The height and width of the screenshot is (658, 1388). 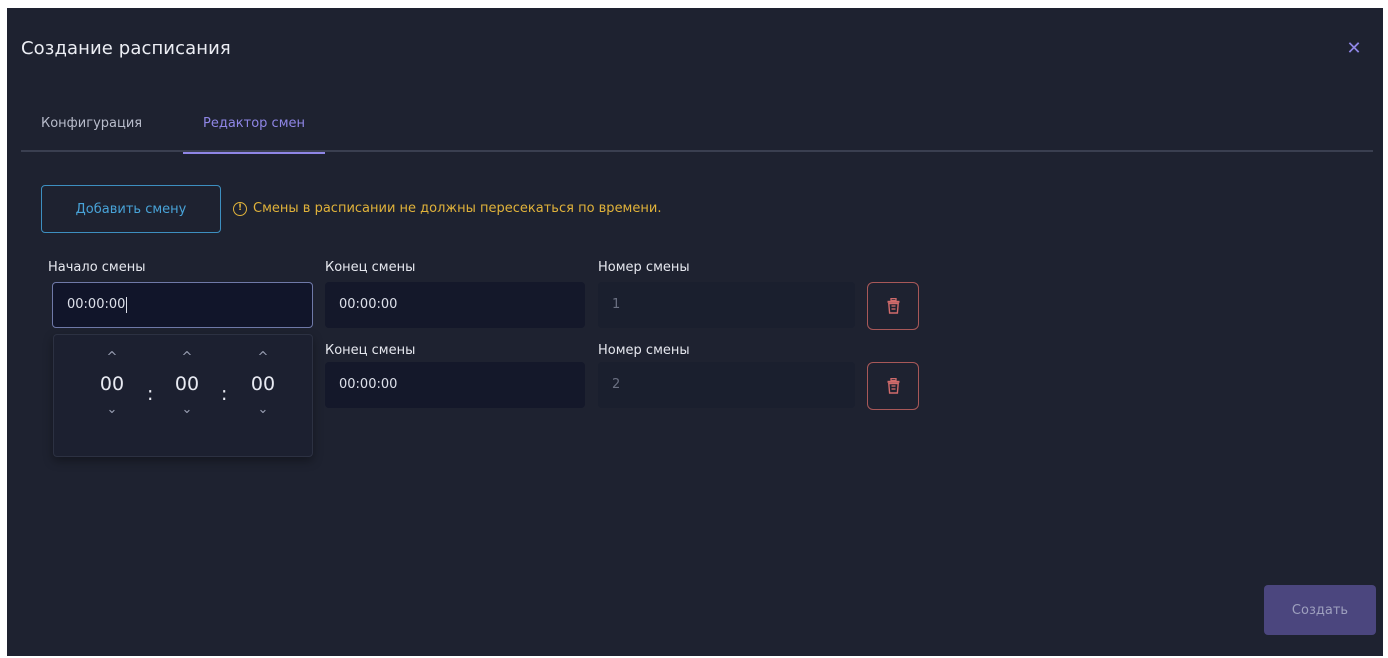 I want to click on minutes-value: 00, so click(x=187, y=384).